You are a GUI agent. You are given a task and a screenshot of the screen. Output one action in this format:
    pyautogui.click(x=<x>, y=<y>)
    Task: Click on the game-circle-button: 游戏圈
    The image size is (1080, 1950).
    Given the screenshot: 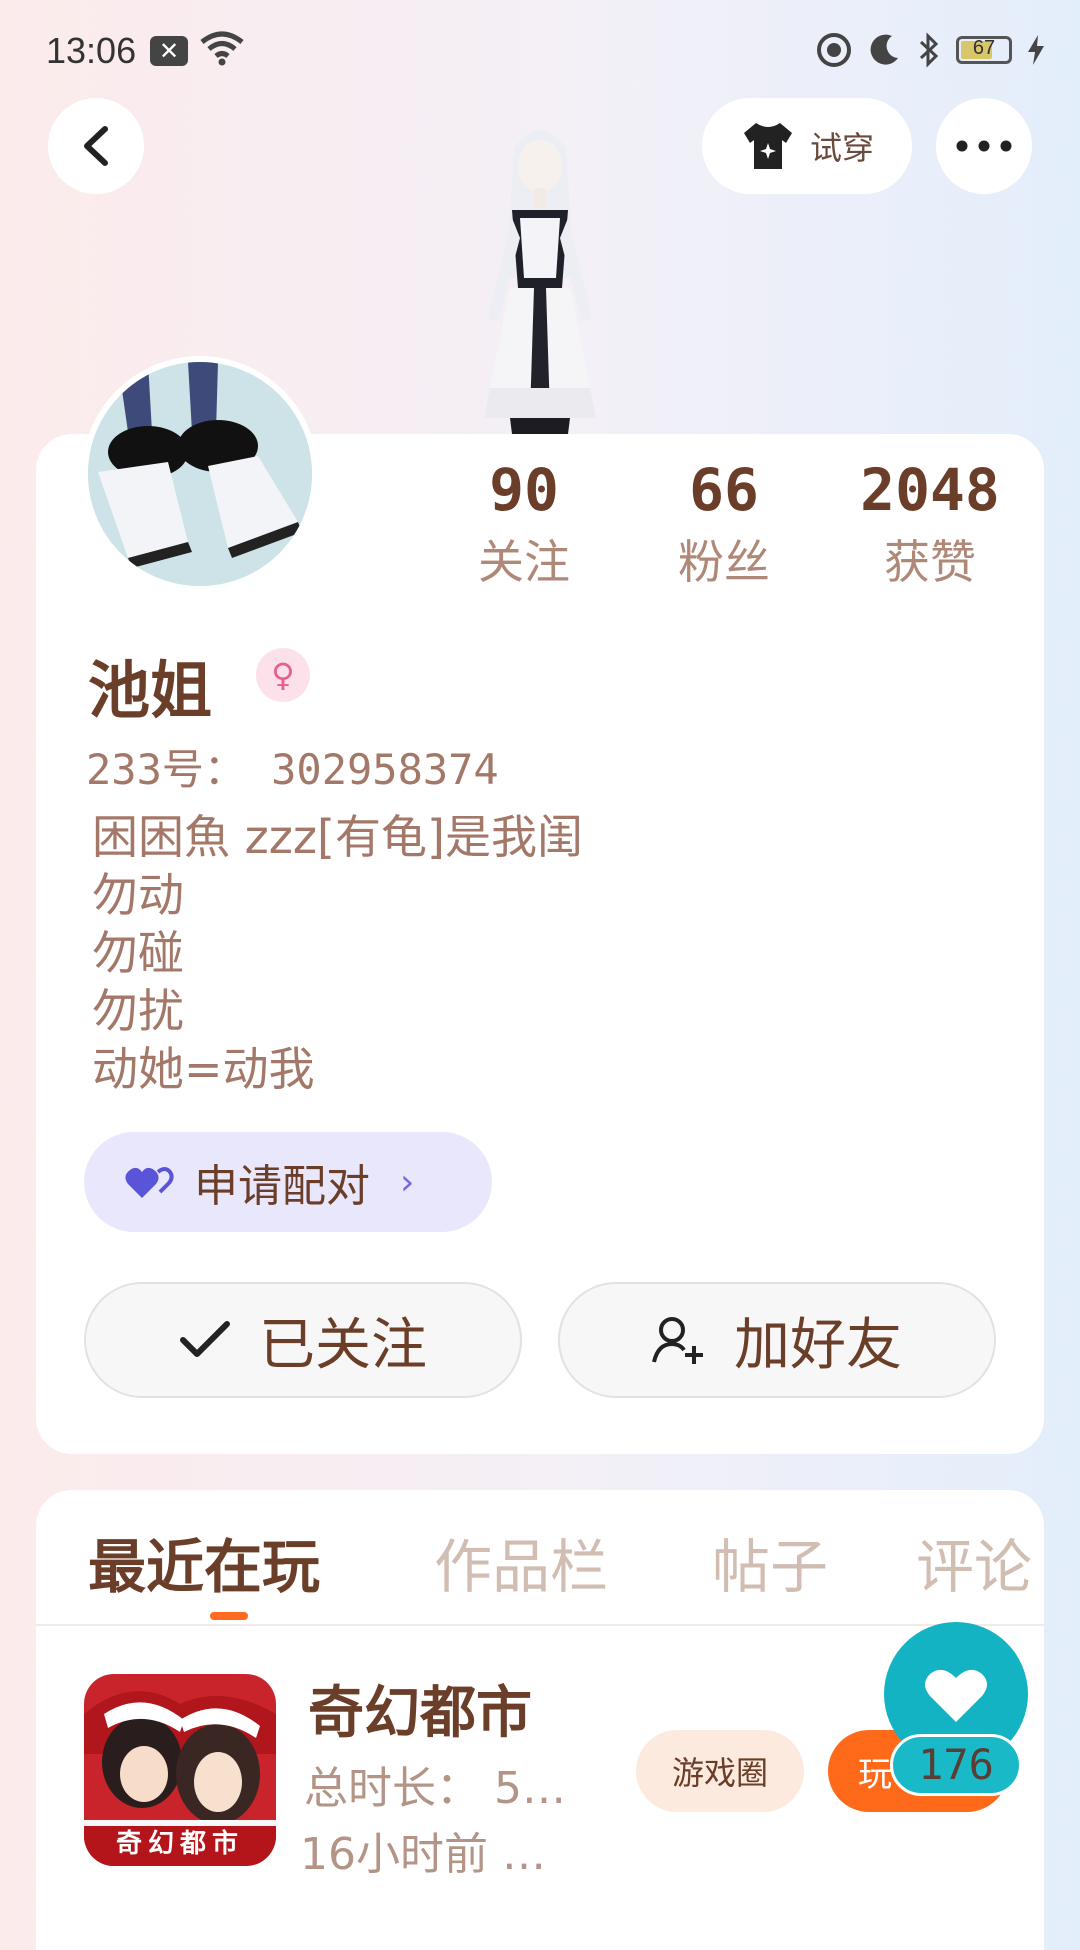 What is the action you would take?
    pyautogui.click(x=720, y=1771)
    